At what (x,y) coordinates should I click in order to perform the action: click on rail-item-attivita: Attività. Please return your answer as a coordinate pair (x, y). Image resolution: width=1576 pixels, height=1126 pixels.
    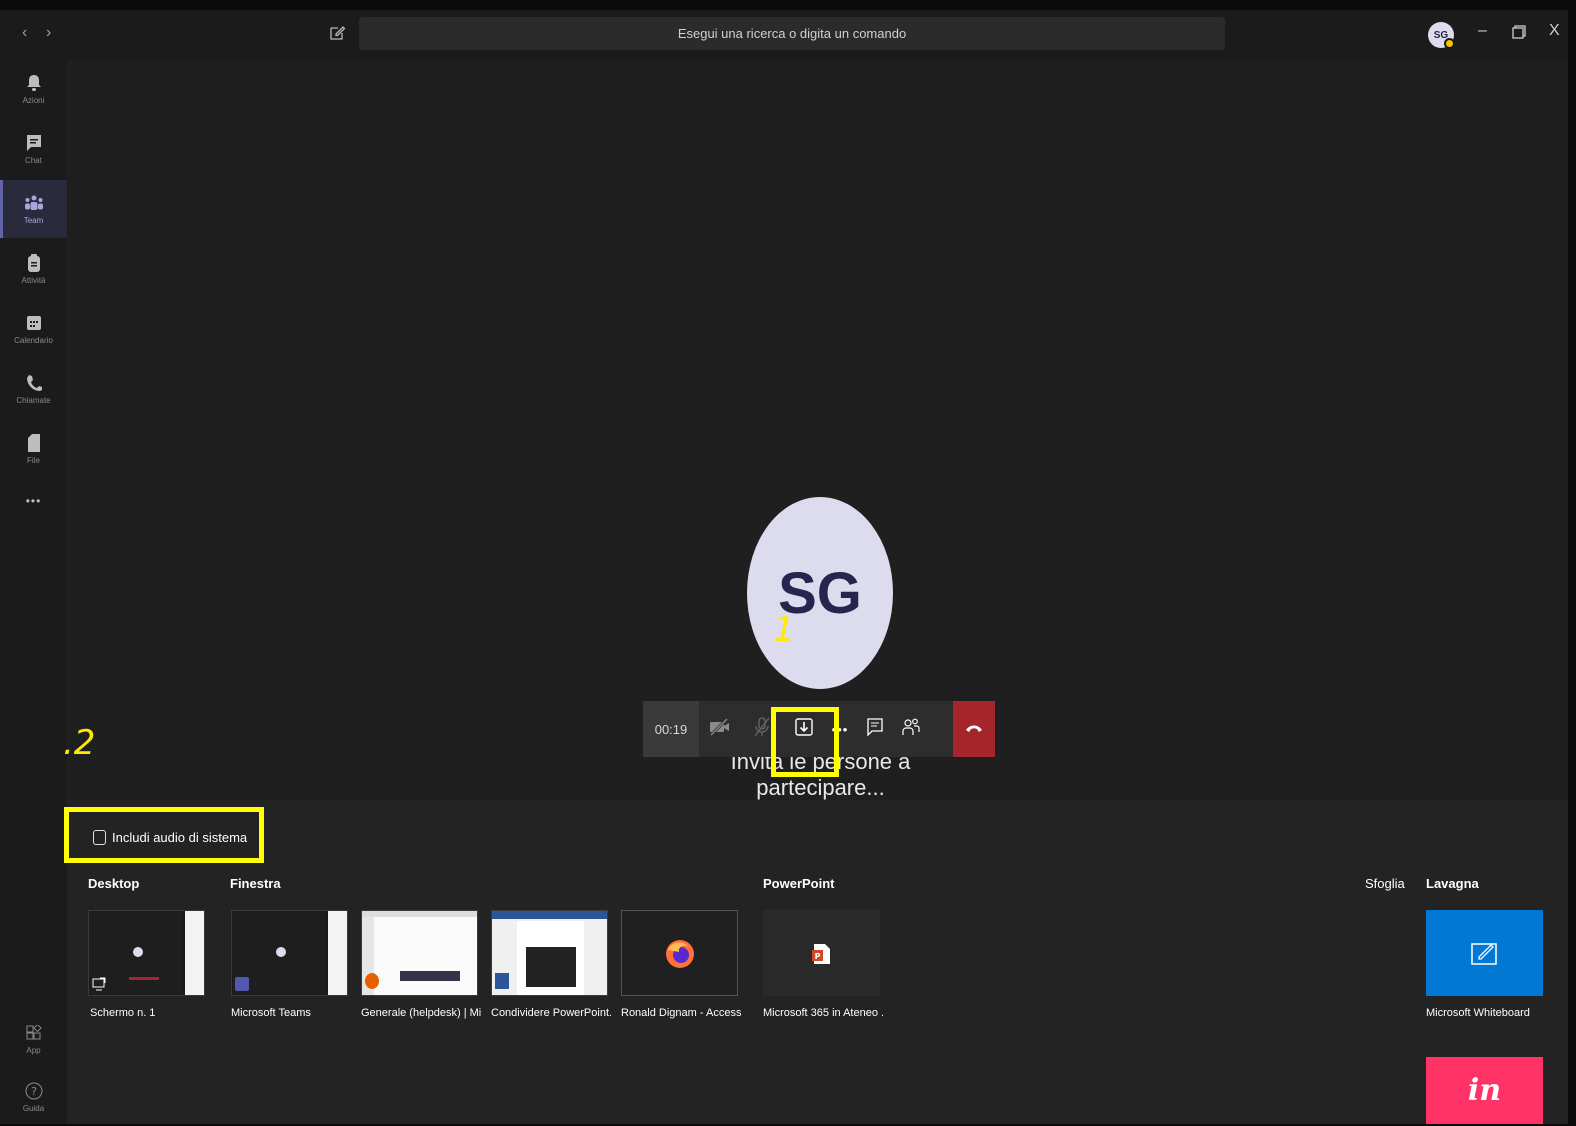
    Looking at the image, I should click on (33, 269).